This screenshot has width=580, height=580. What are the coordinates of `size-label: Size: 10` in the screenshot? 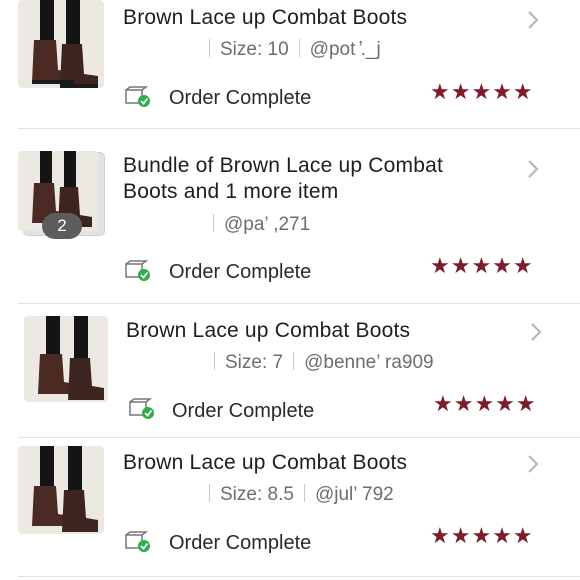 It's located at (254, 49).